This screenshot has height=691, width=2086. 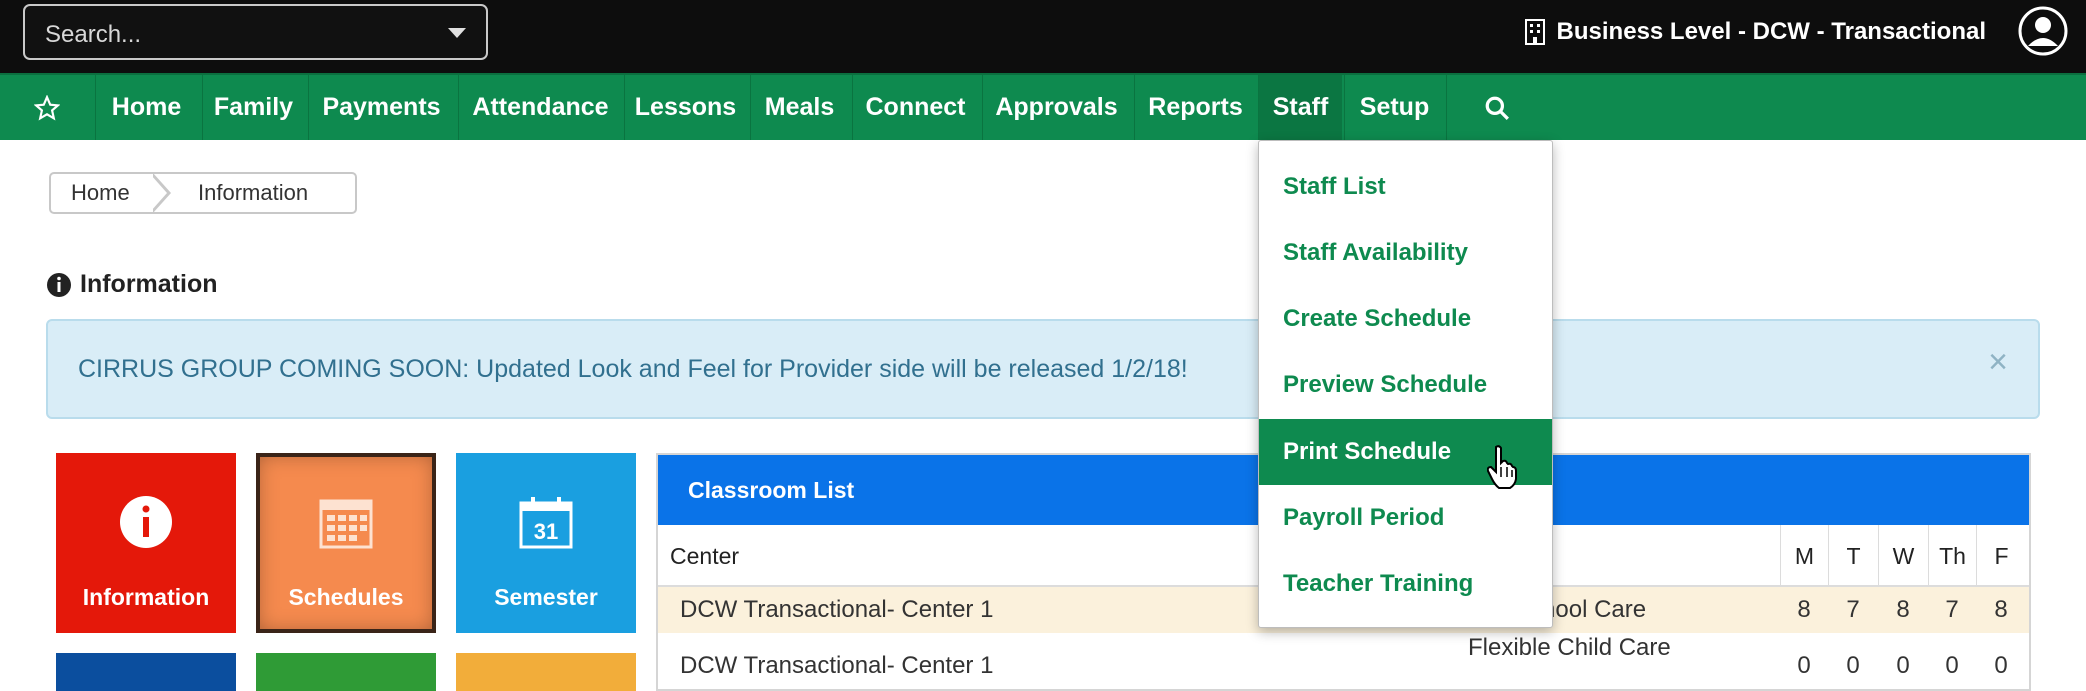 What do you see at coordinates (1502, 467) in the screenshot?
I see `hand-pointer-cursor-icon` at bounding box center [1502, 467].